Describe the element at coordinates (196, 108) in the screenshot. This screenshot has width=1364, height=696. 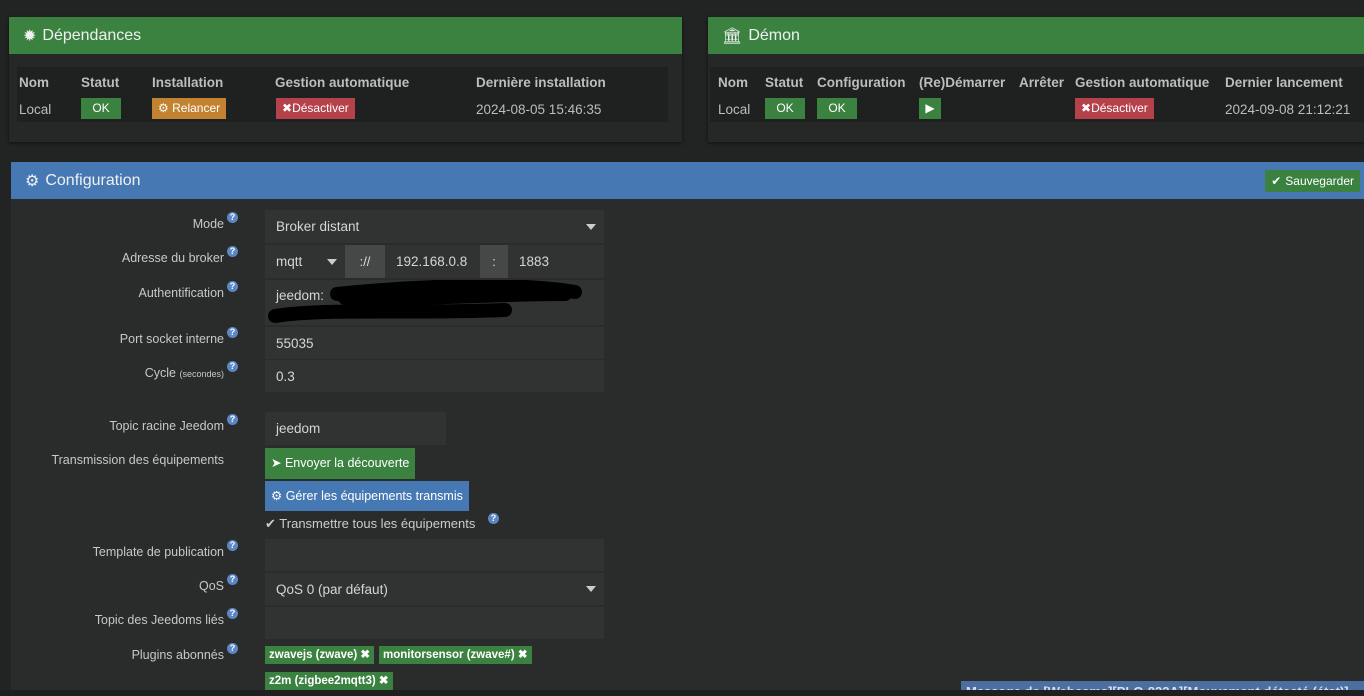
I see `relaunch-label: Relancer` at that location.